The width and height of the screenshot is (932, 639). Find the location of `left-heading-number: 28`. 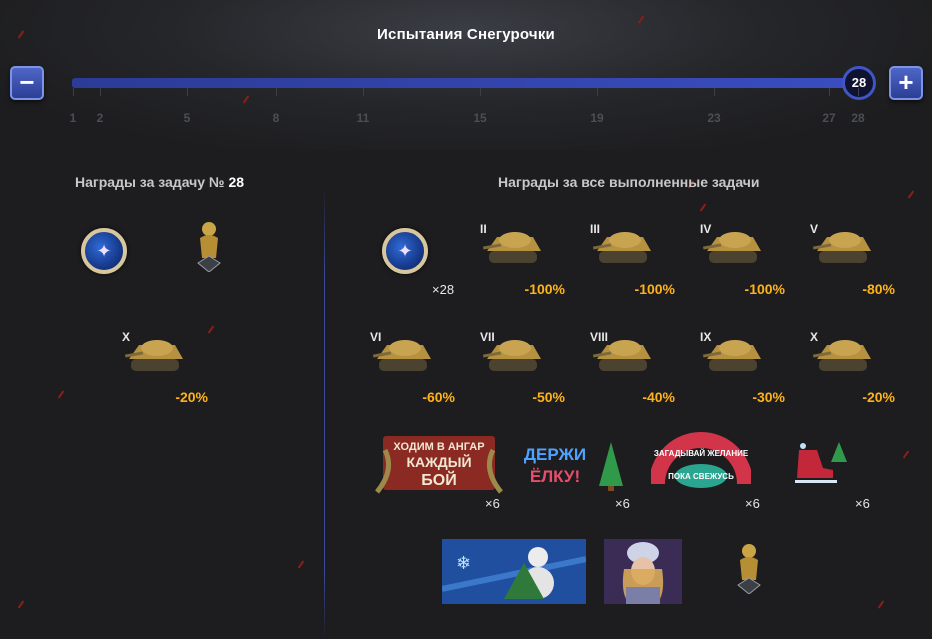

left-heading-number: 28 is located at coordinates (236, 182).